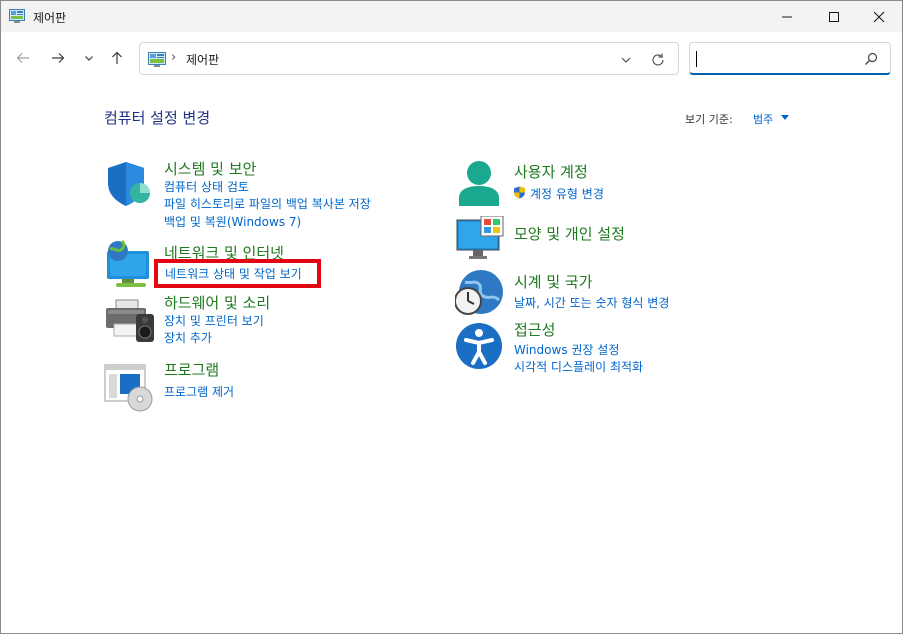  What do you see at coordinates (551, 171) in the screenshot?
I see `category-user-accounts: 사용자 계정` at bounding box center [551, 171].